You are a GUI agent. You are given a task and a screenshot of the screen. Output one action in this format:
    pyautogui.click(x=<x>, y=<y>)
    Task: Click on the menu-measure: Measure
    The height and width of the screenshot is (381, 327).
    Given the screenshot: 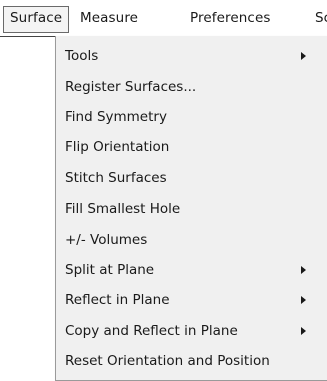 What is the action you would take?
    pyautogui.click(x=109, y=18)
    